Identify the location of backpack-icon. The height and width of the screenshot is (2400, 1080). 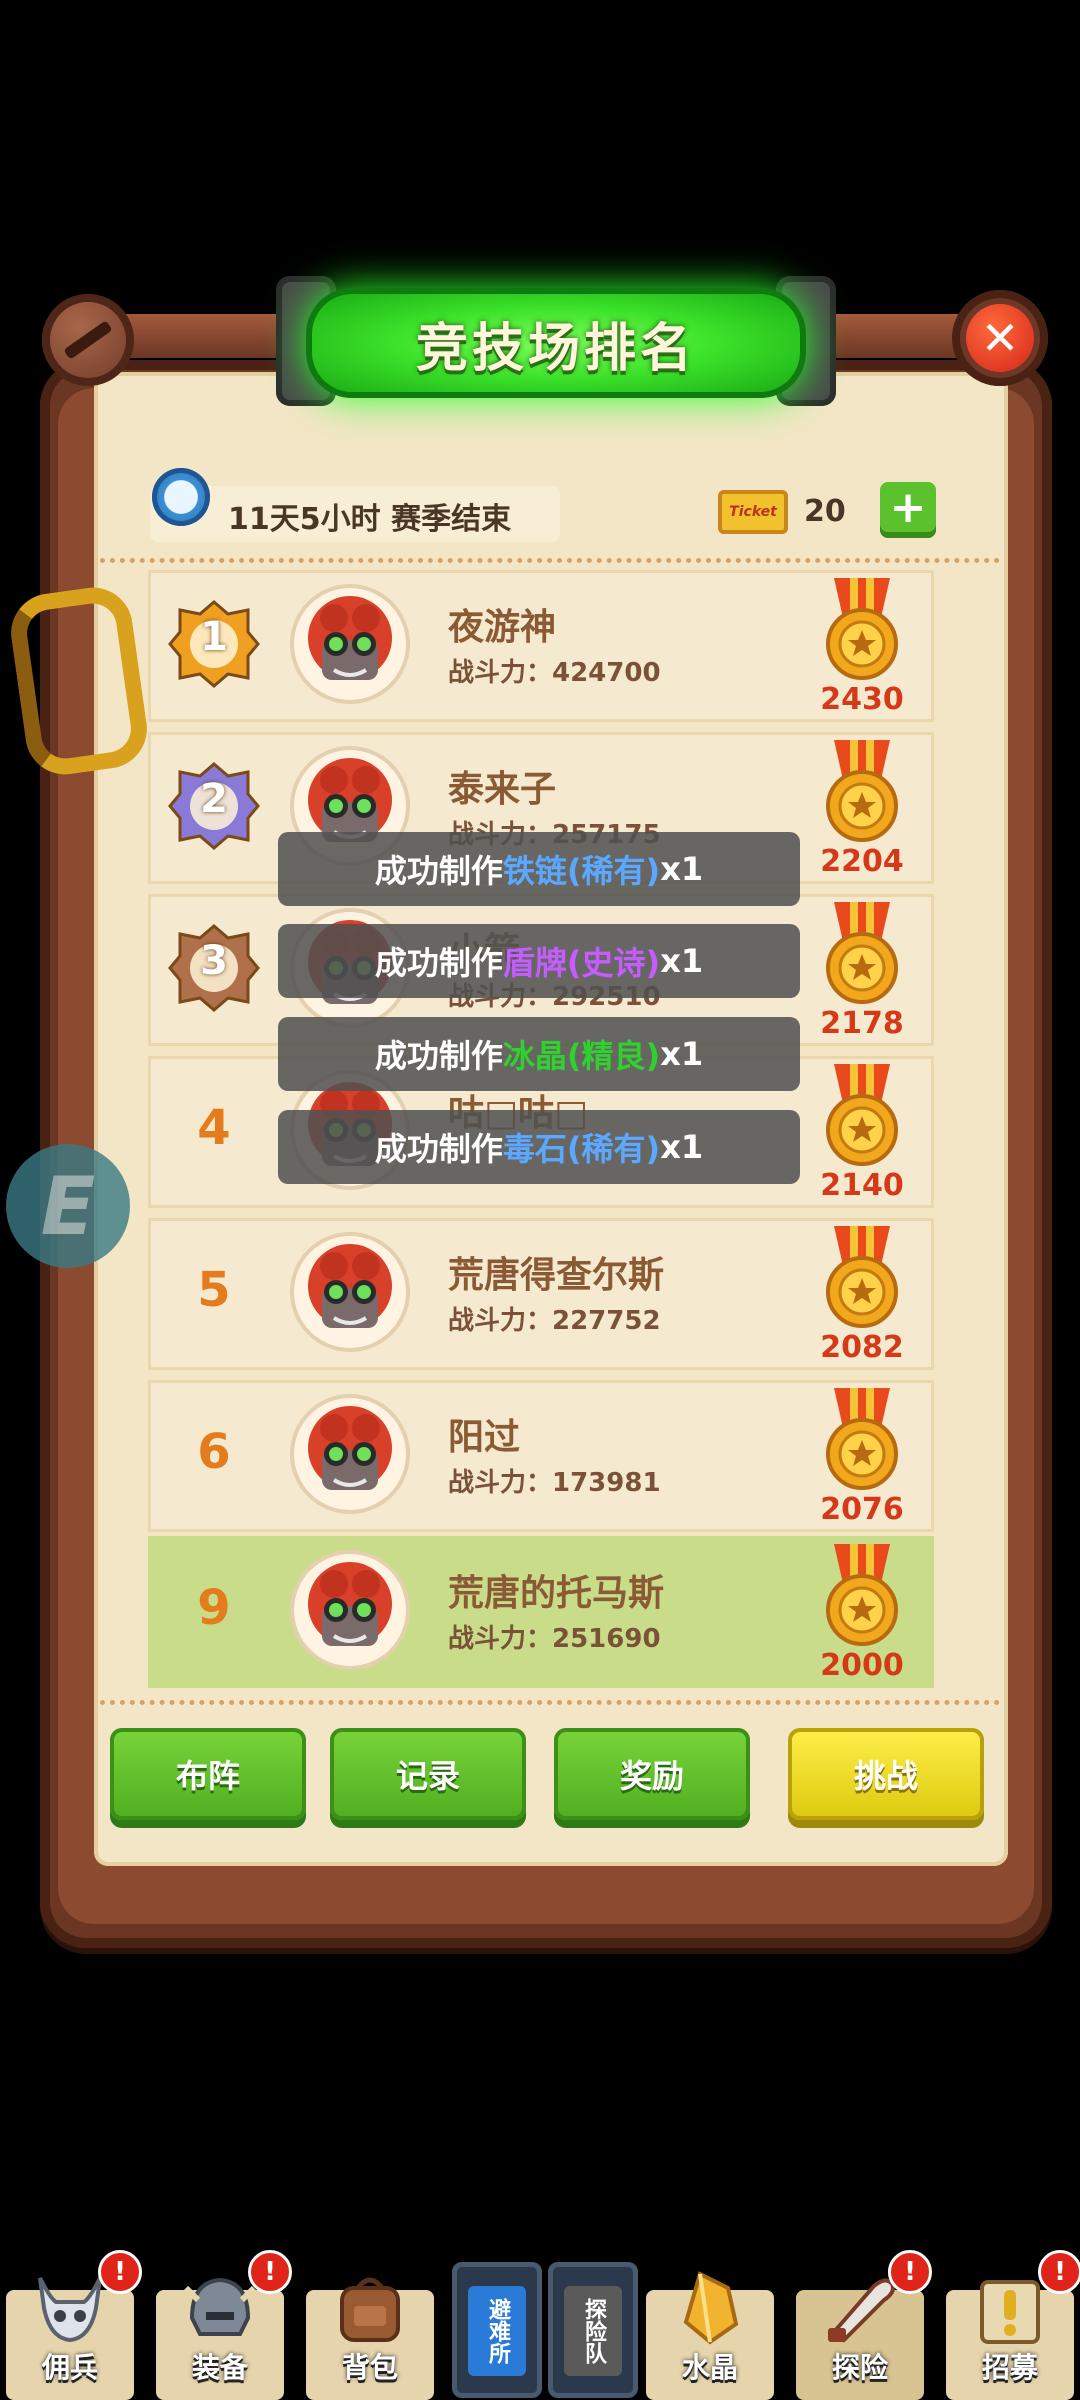
(370, 2308).